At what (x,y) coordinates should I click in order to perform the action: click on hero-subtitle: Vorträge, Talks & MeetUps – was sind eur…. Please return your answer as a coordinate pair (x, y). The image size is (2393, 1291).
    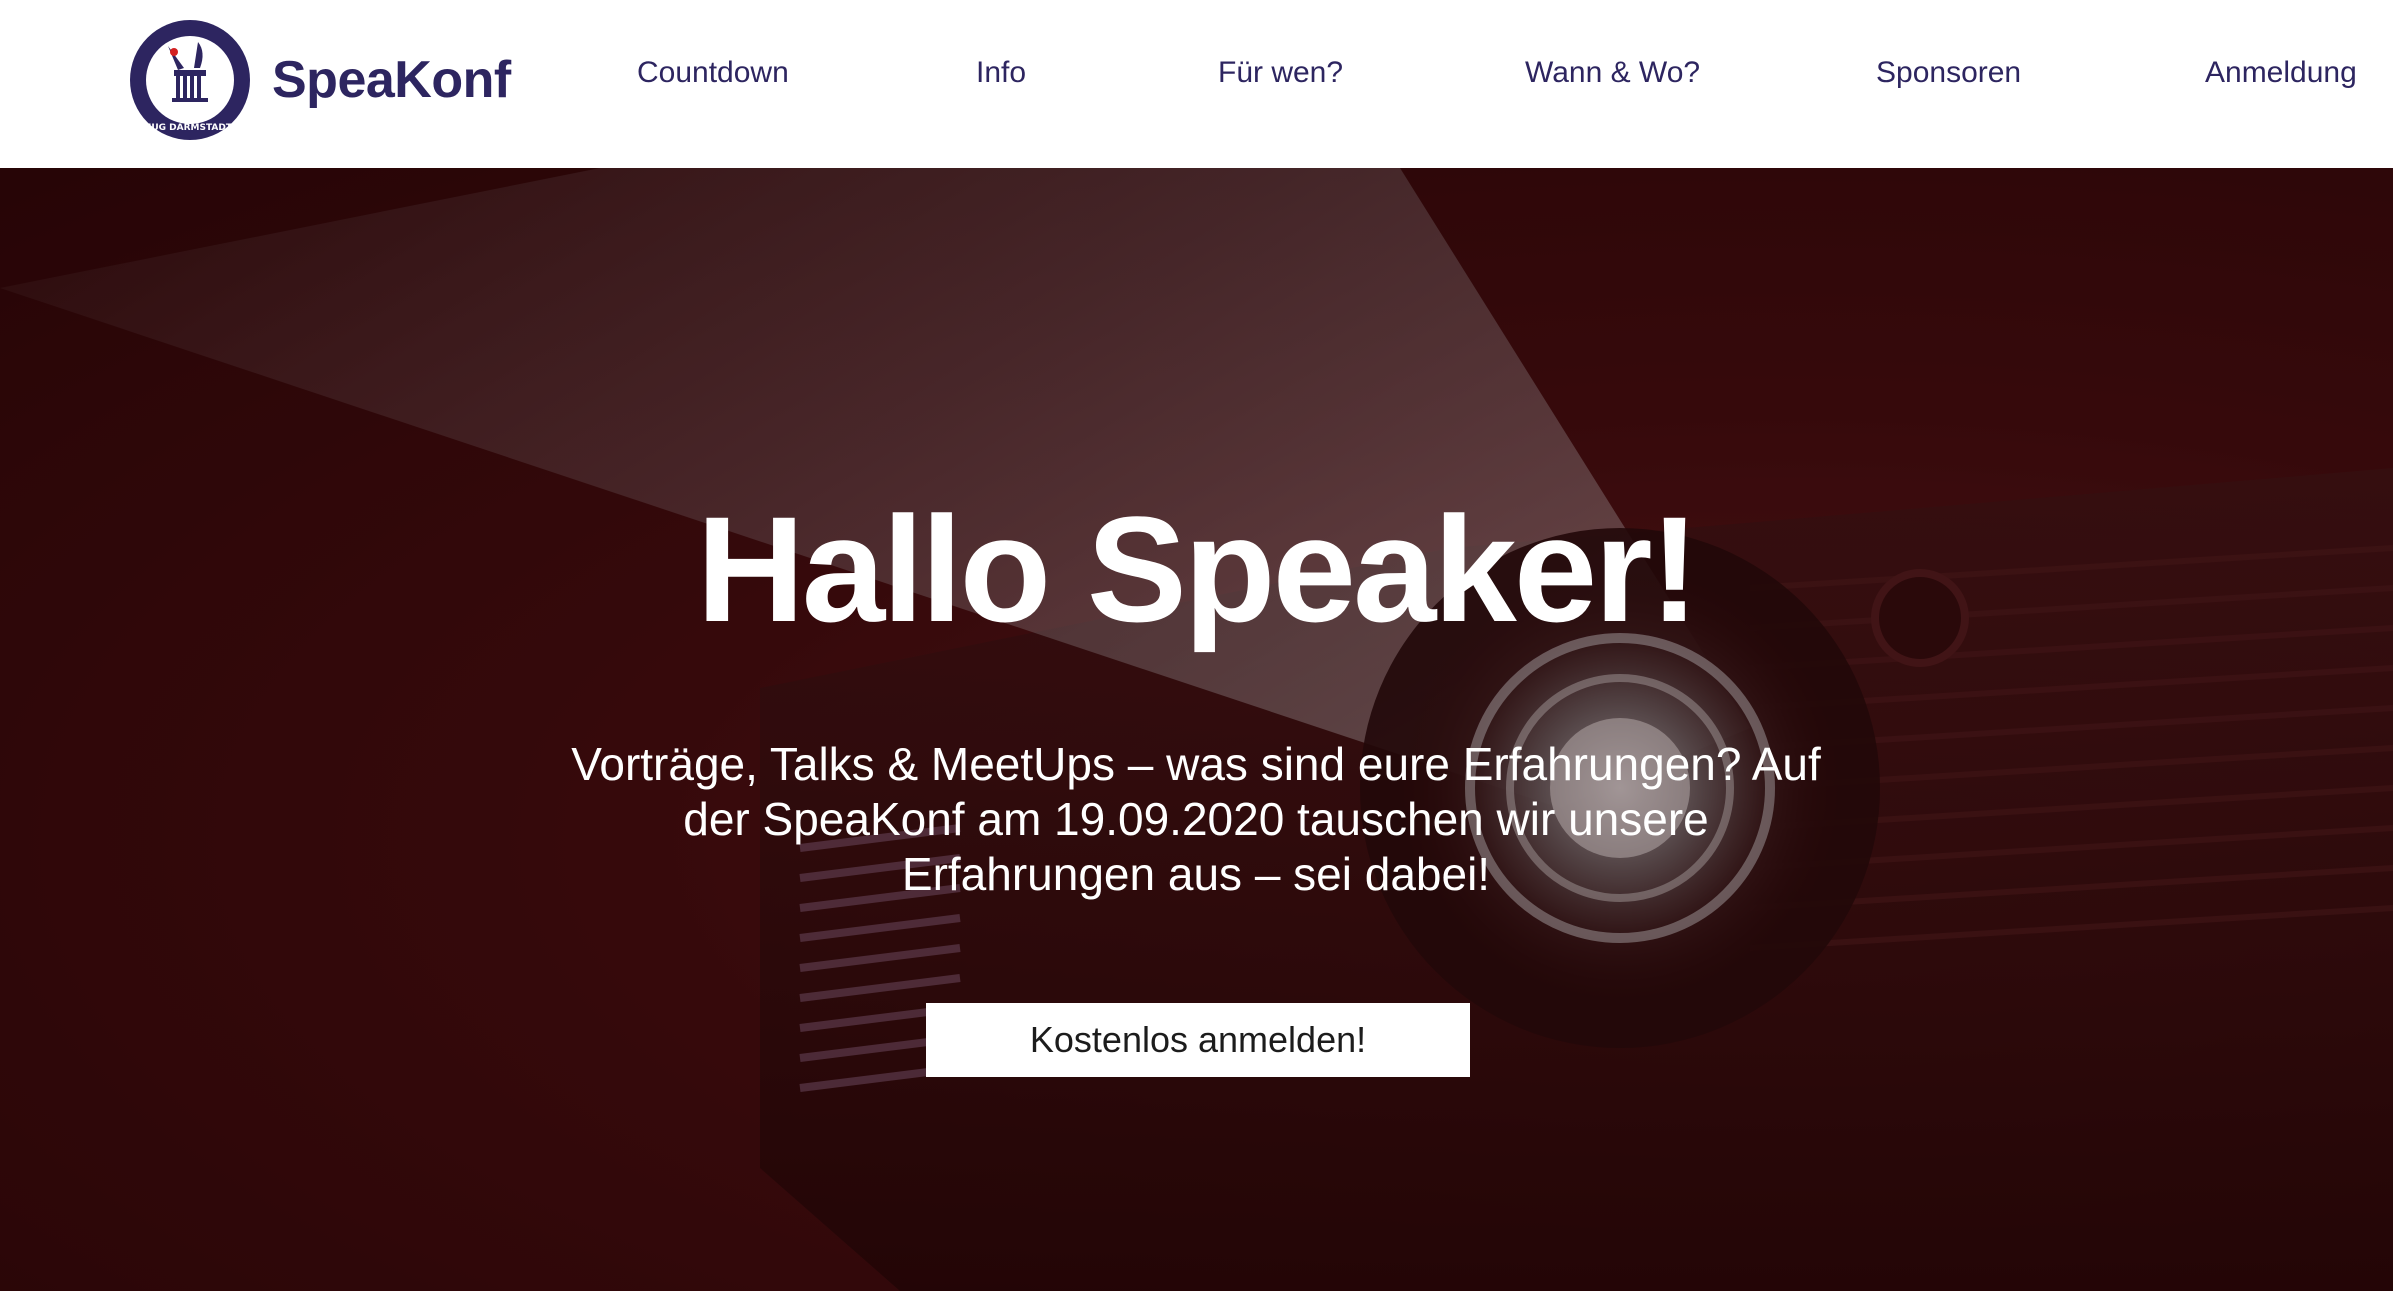
    Looking at the image, I should click on (1196, 819).